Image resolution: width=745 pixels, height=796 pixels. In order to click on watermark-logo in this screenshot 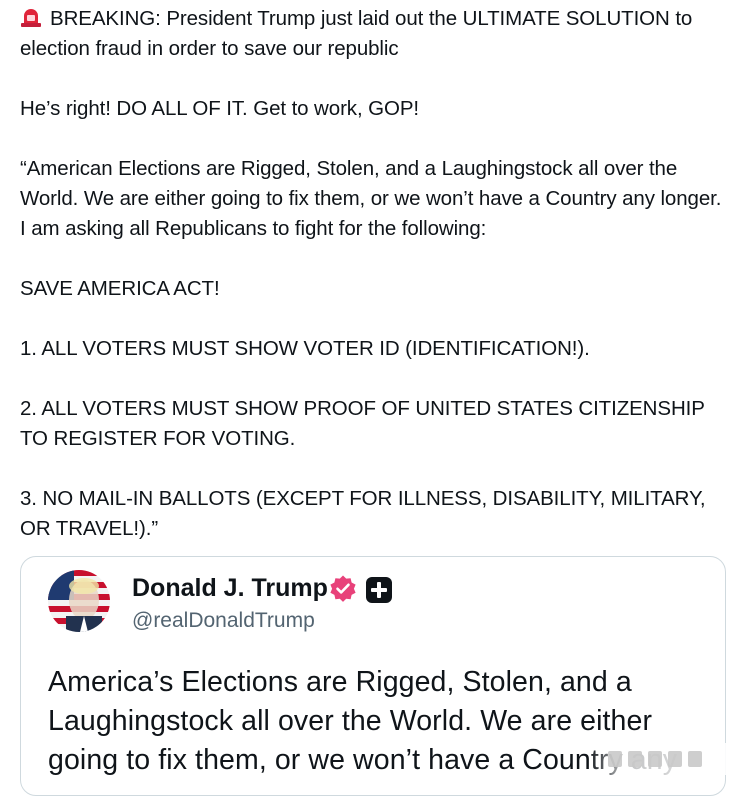, I will do `click(663, 759)`.